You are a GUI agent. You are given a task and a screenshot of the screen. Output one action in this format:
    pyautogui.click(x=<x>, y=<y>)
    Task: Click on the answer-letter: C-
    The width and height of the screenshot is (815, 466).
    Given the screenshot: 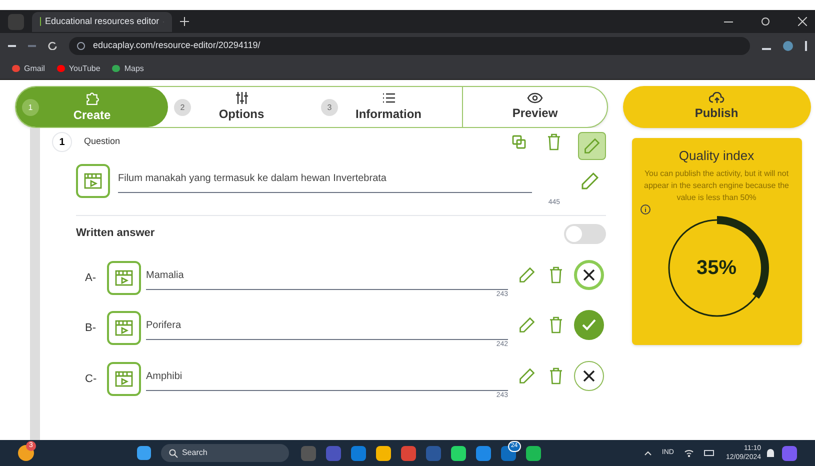 What is the action you would take?
    pyautogui.click(x=91, y=379)
    